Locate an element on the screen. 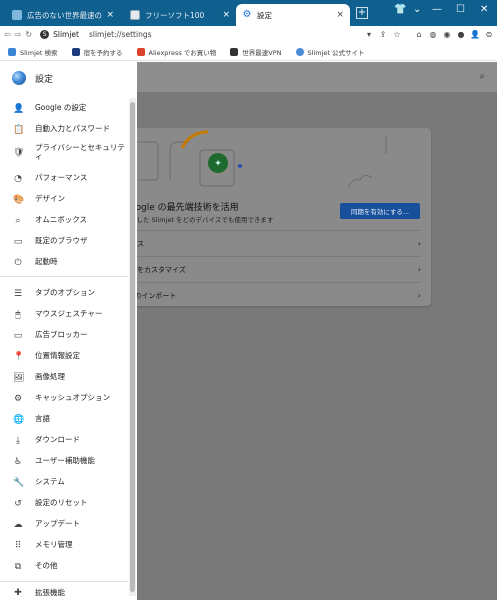 The width and height of the screenshot is (497, 600). forward-button: ⇨ is located at coordinates (18, 34).